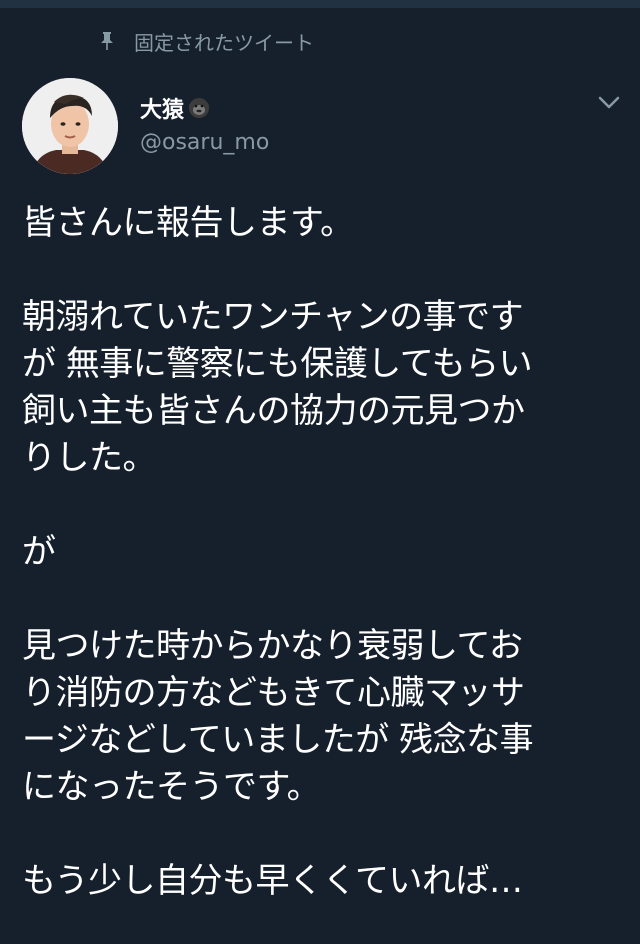  What do you see at coordinates (199, 108) in the screenshot?
I see `gorilla-icon` at bounding box center [199, 108].